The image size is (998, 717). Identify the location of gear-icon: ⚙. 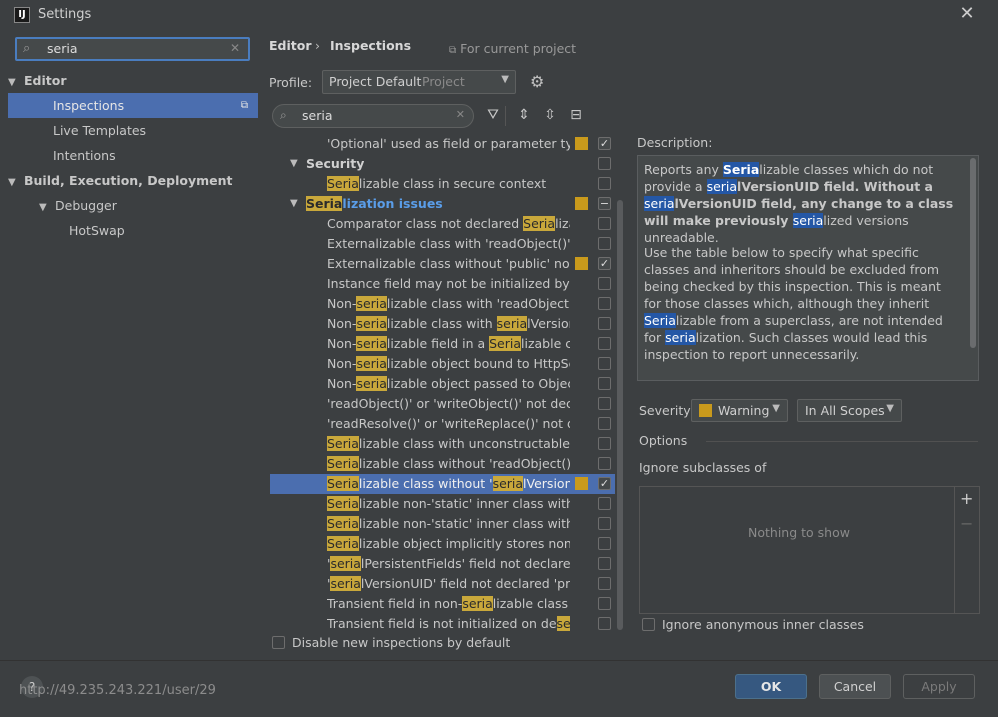
(537, 81).